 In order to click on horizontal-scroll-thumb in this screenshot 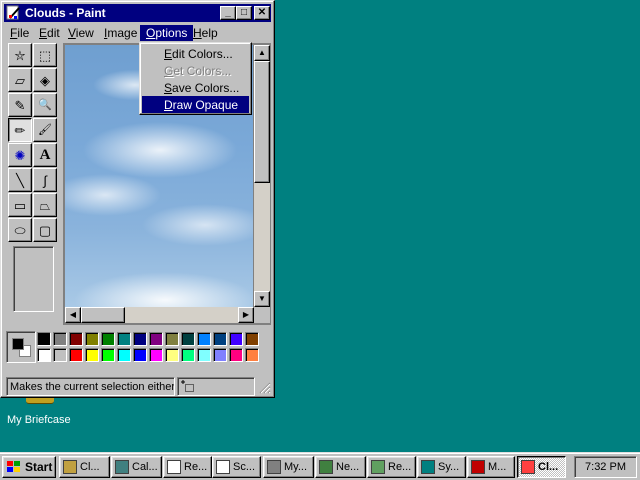, I will do `click(103, 315)`.